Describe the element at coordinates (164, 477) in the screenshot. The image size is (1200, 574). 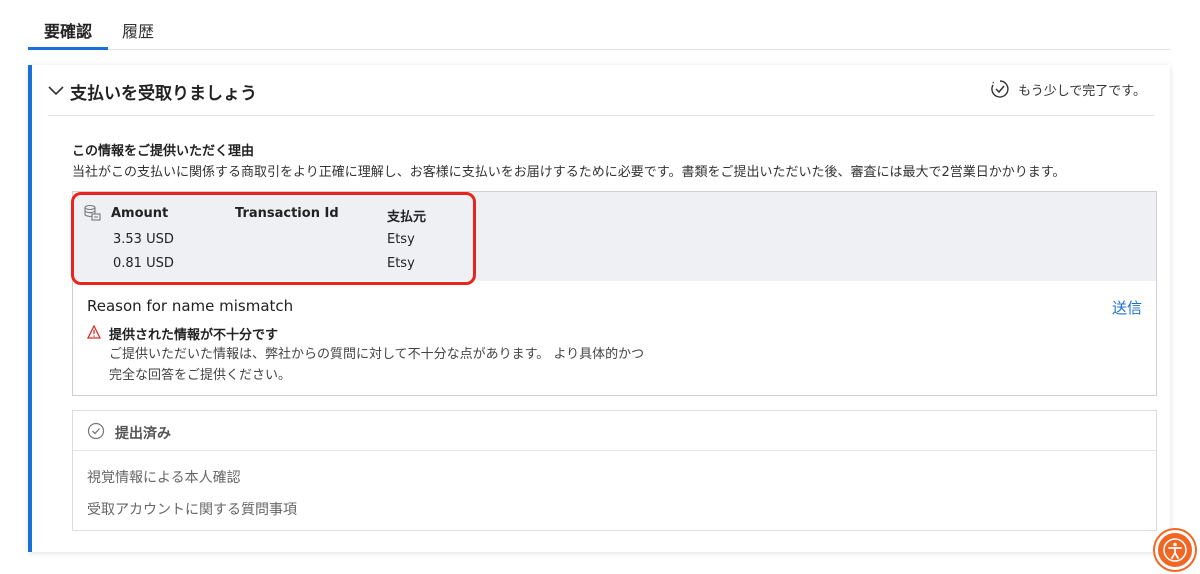
I see `submitted-item-identity: 視覚情報による本人確認` at that location.